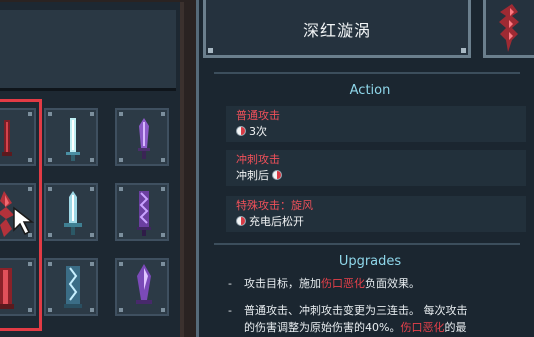 The image size is (534, 337). What do you see at coordinates (370, 261) in the screenshot?
I see `upgrades-heading: Upgrades` at bounding box center [370, 261].